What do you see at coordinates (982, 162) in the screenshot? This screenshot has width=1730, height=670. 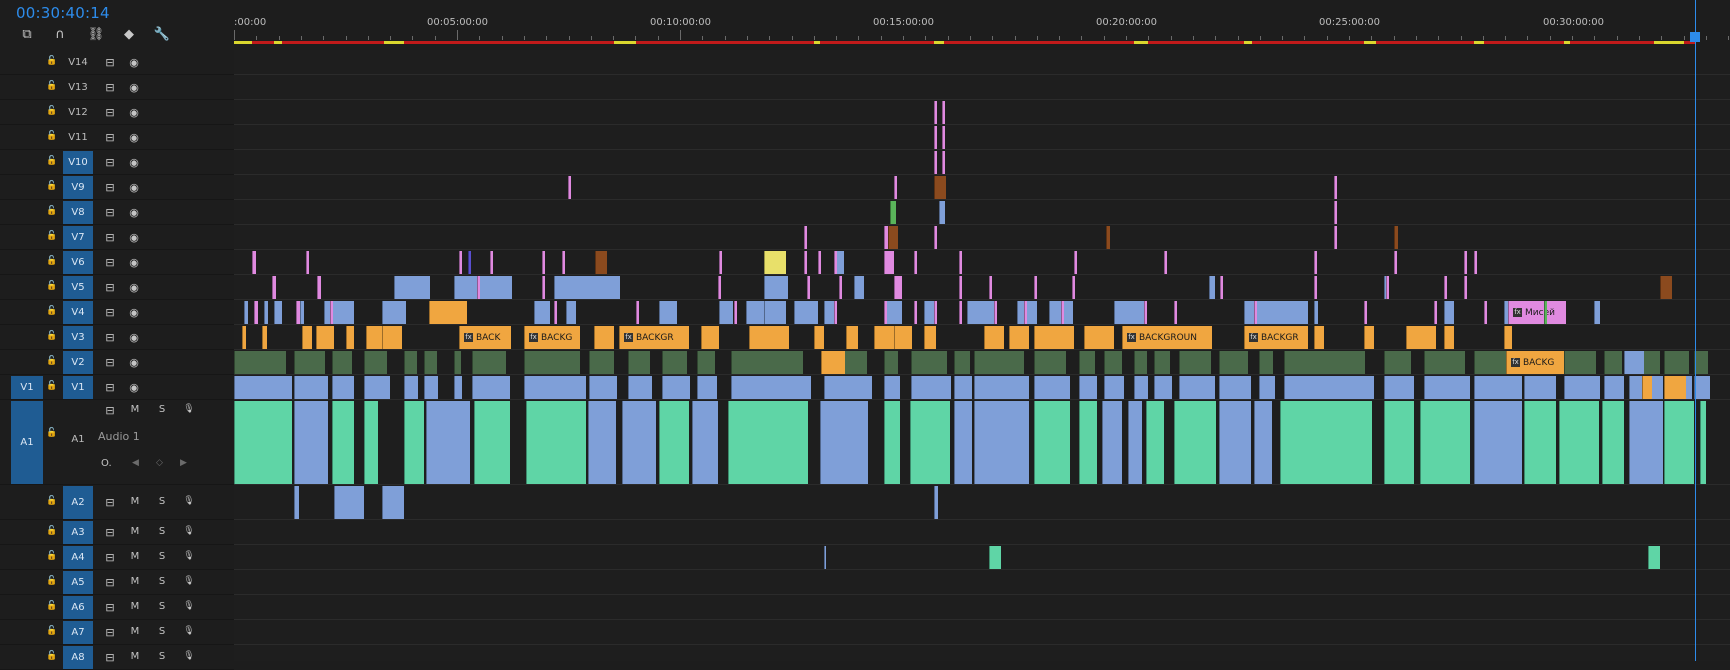 I see `track-lane-v10` at bounding box center [982, 162].